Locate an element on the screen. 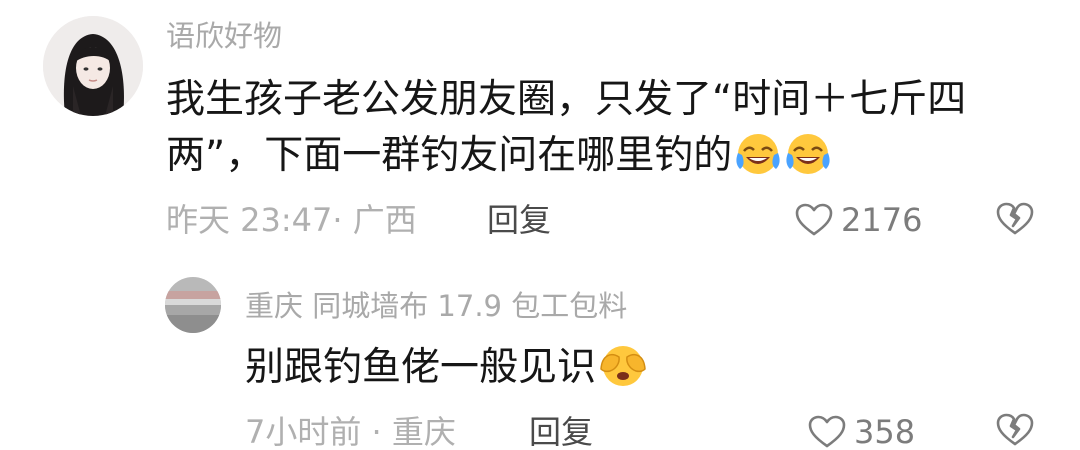  reply-reply-button: 回复 is located at coordinates (561, 431).